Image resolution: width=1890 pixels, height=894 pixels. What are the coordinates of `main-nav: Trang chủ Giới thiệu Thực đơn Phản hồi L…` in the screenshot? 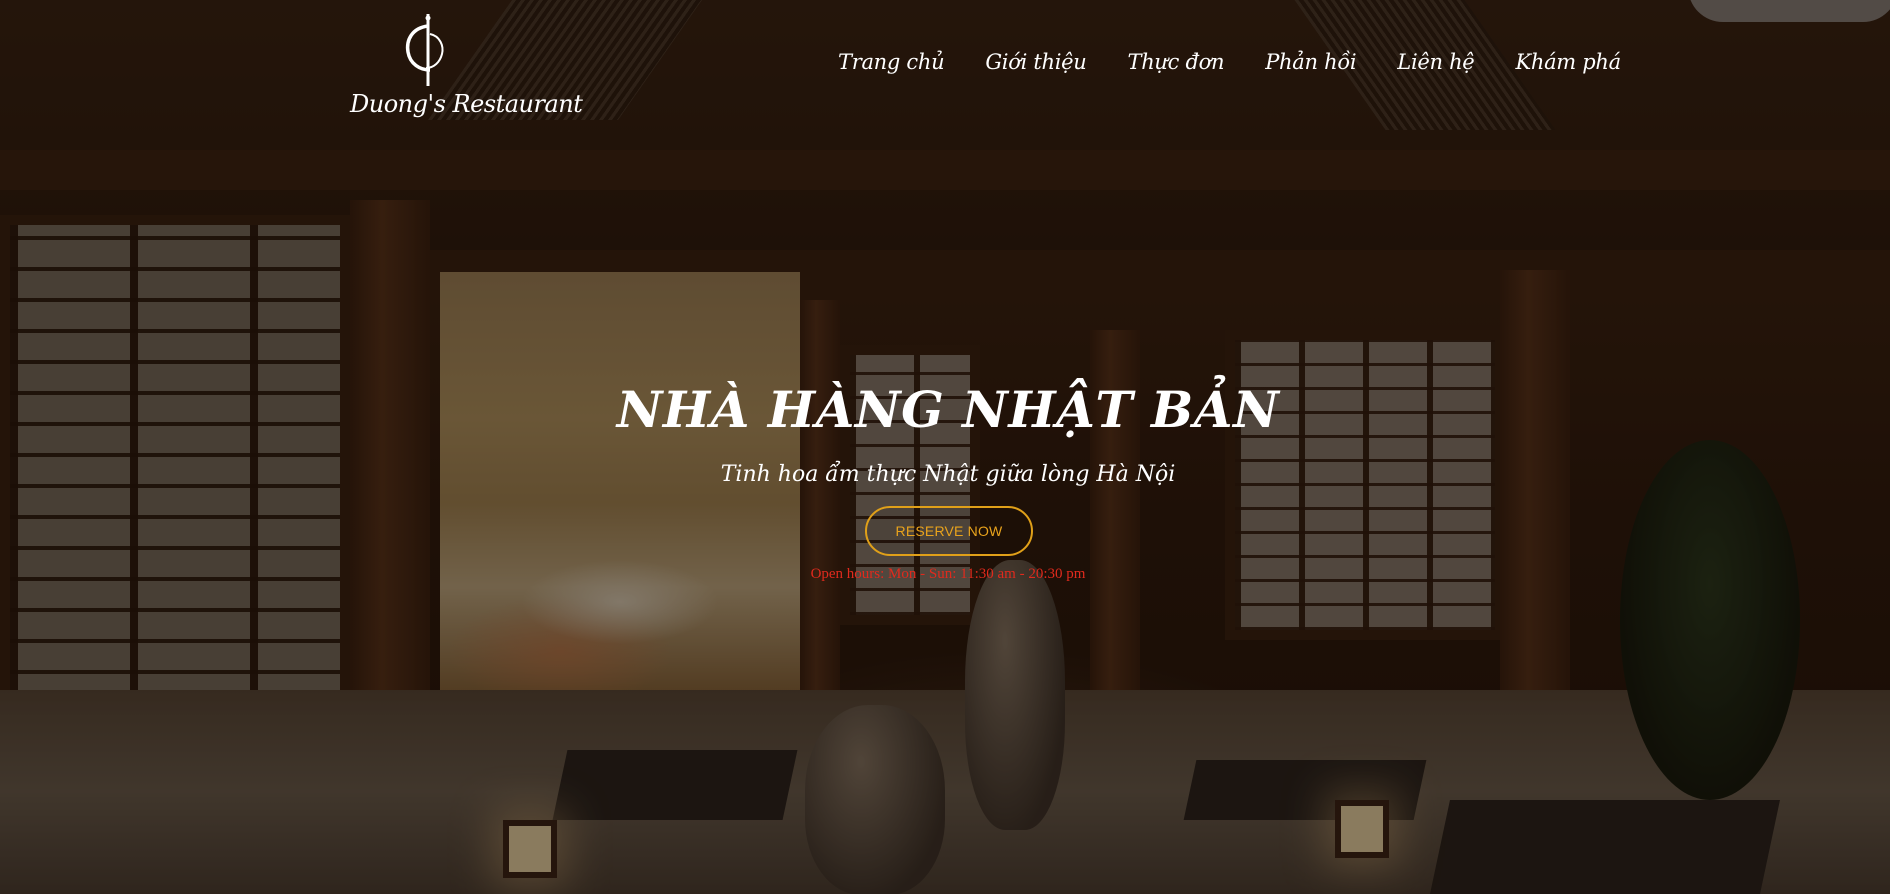 It's located at (1229, 62).